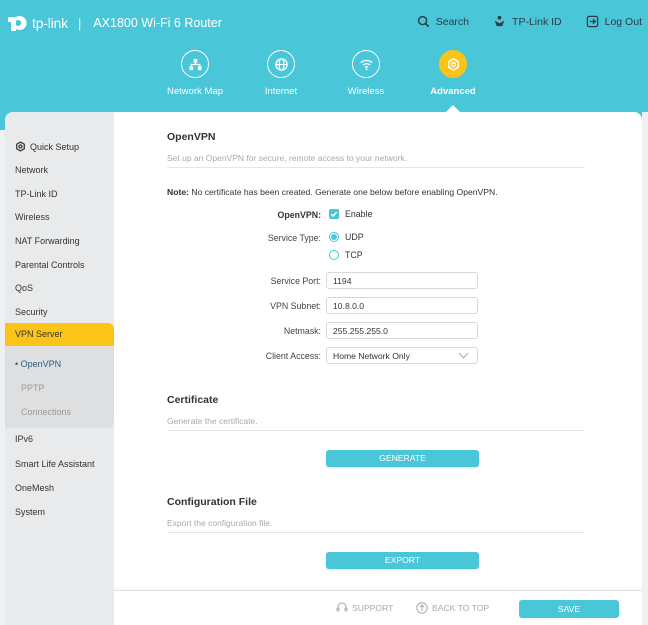 The image size is (648, 625). What do you see at coordinates (366, 73) in the screenshot?
I see `nav-wireless: Wireless` at bounding box center [366, 73].